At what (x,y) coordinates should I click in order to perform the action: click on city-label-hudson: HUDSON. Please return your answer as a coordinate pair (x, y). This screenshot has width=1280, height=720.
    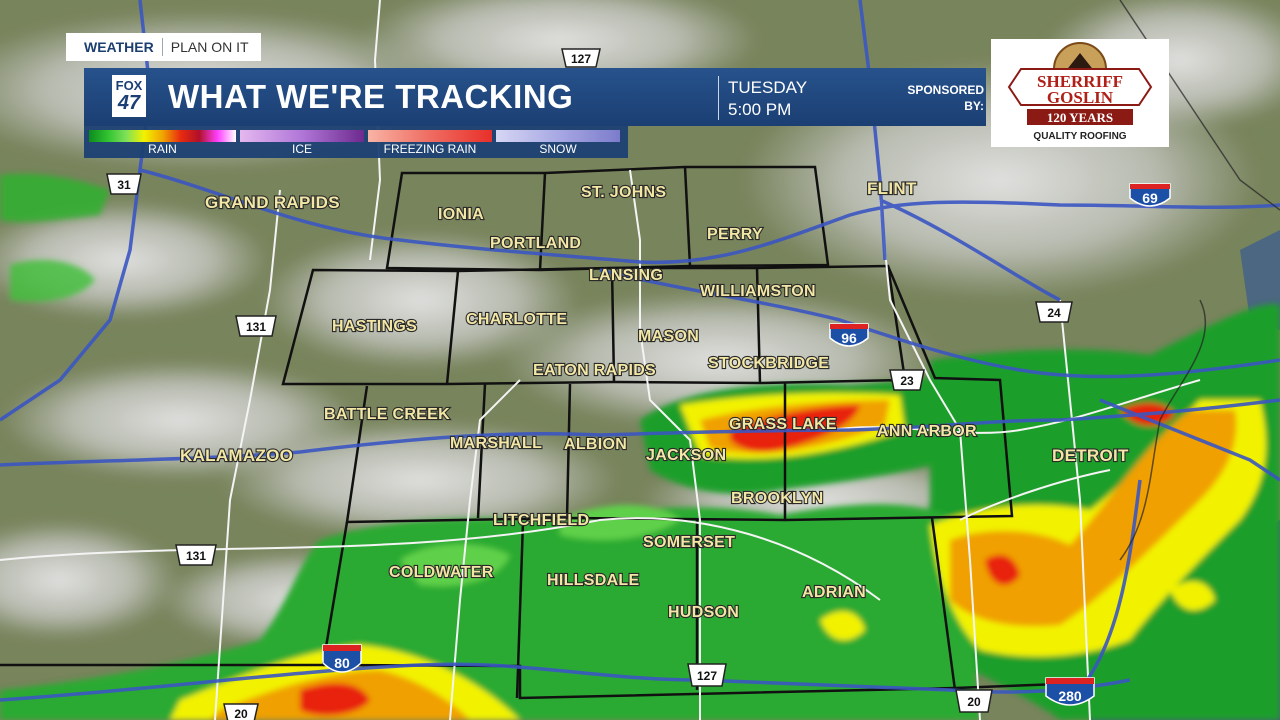
    Looking at the image, I should click on (703, 612).